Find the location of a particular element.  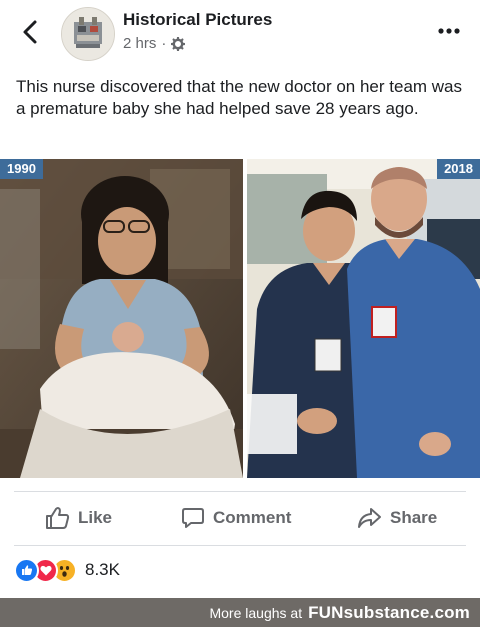

comment-label: Comment is located at coordinates (252, 517).